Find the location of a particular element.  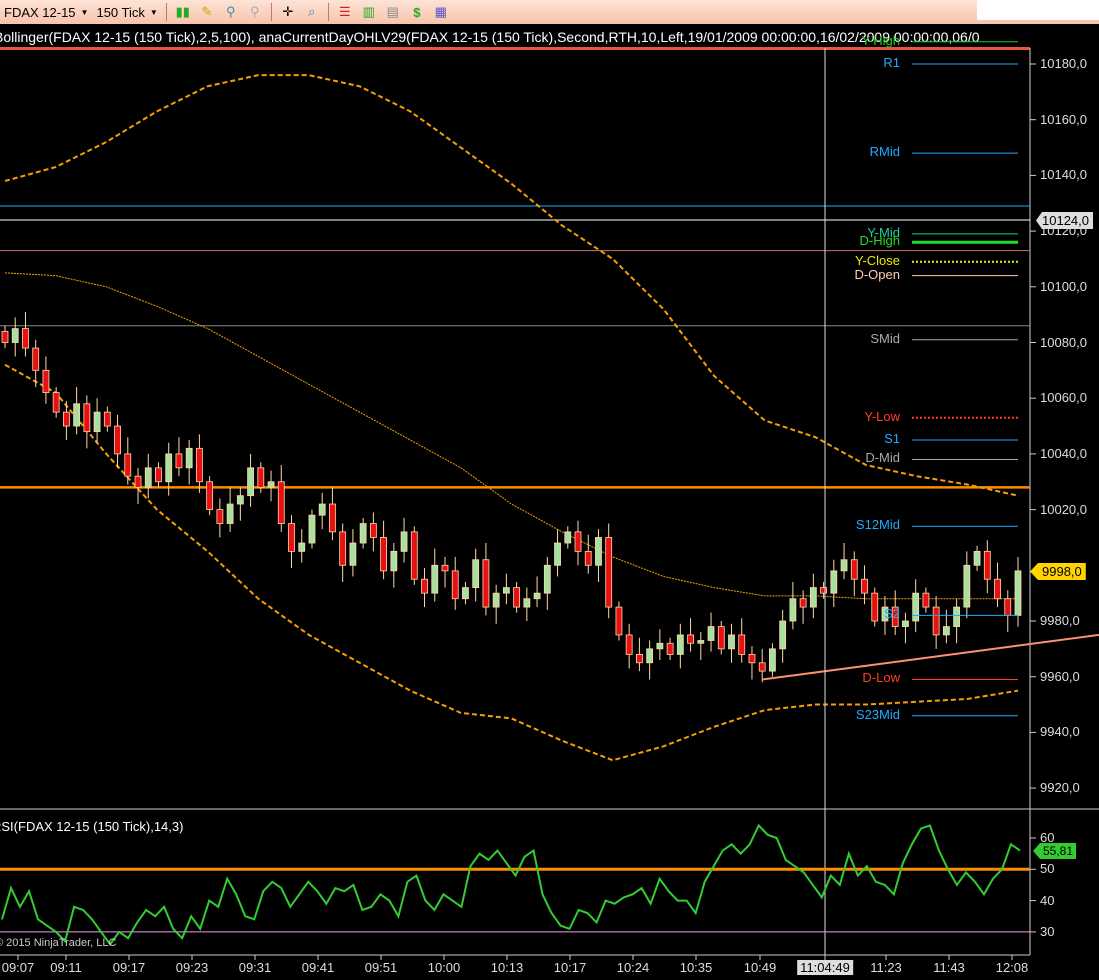

level-label: SMid is located at coordinates (885, 338).